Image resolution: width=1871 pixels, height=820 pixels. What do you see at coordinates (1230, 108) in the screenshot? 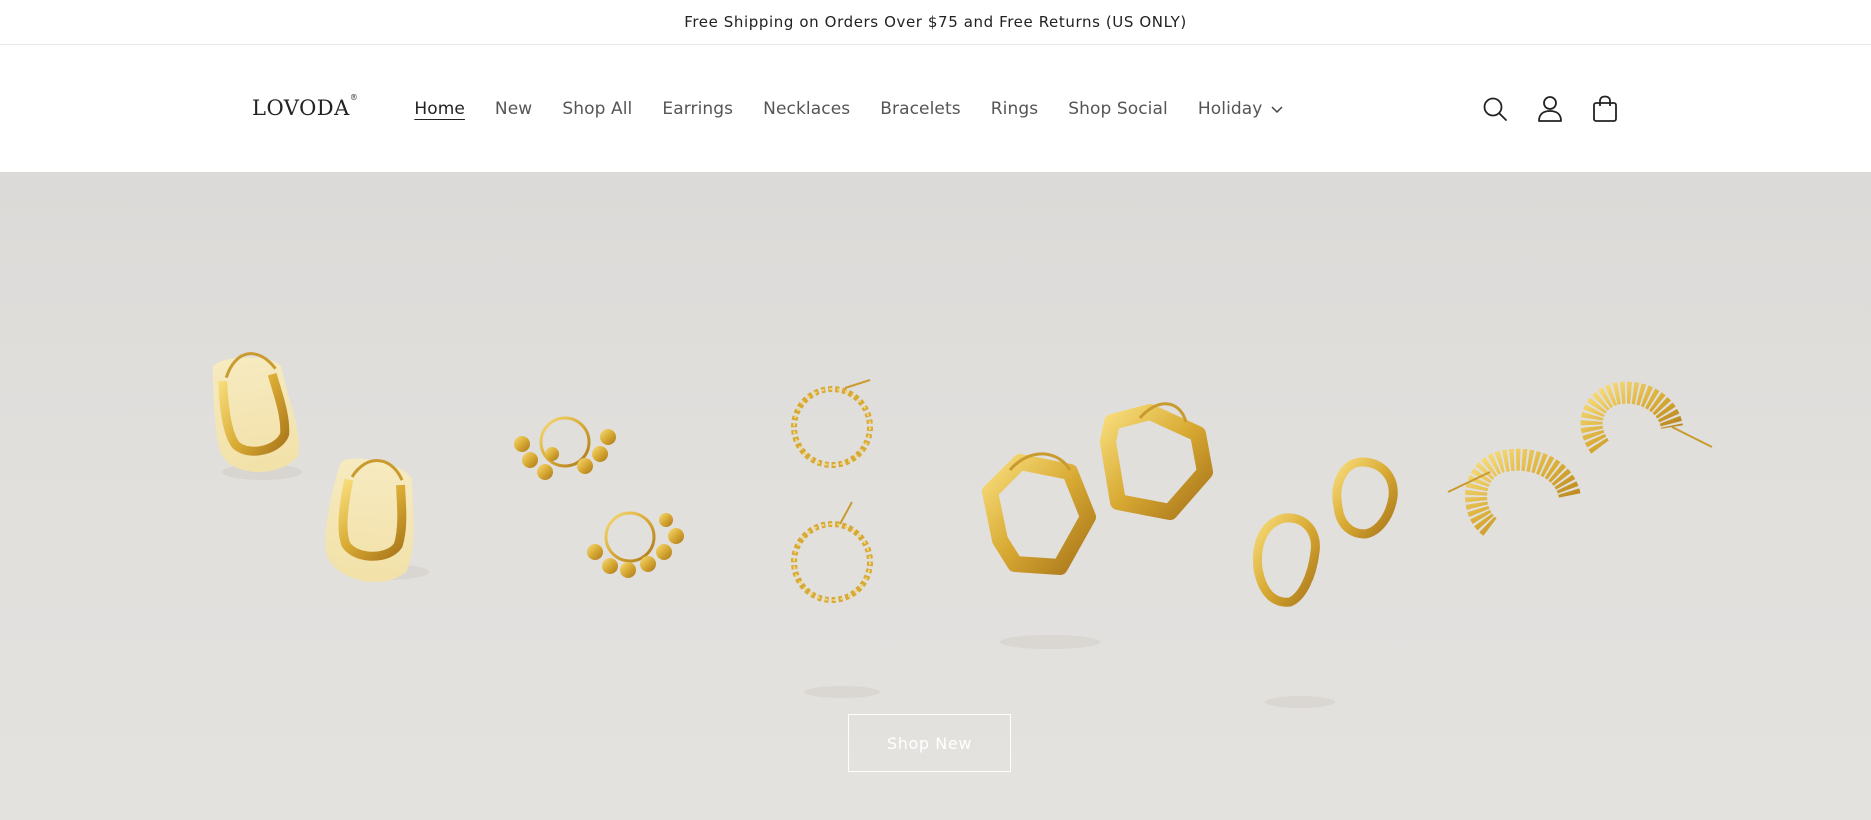
I see `nav-label: Holiday` at bounding box center [1230, 108].